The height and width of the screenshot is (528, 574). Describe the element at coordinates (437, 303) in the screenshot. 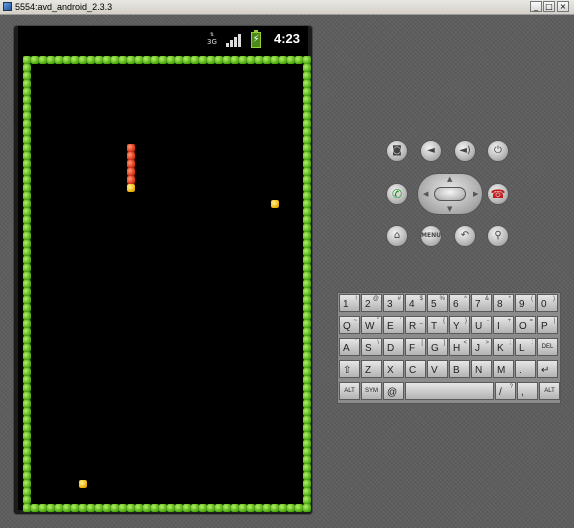

I see `key-5: 5%` at that location.